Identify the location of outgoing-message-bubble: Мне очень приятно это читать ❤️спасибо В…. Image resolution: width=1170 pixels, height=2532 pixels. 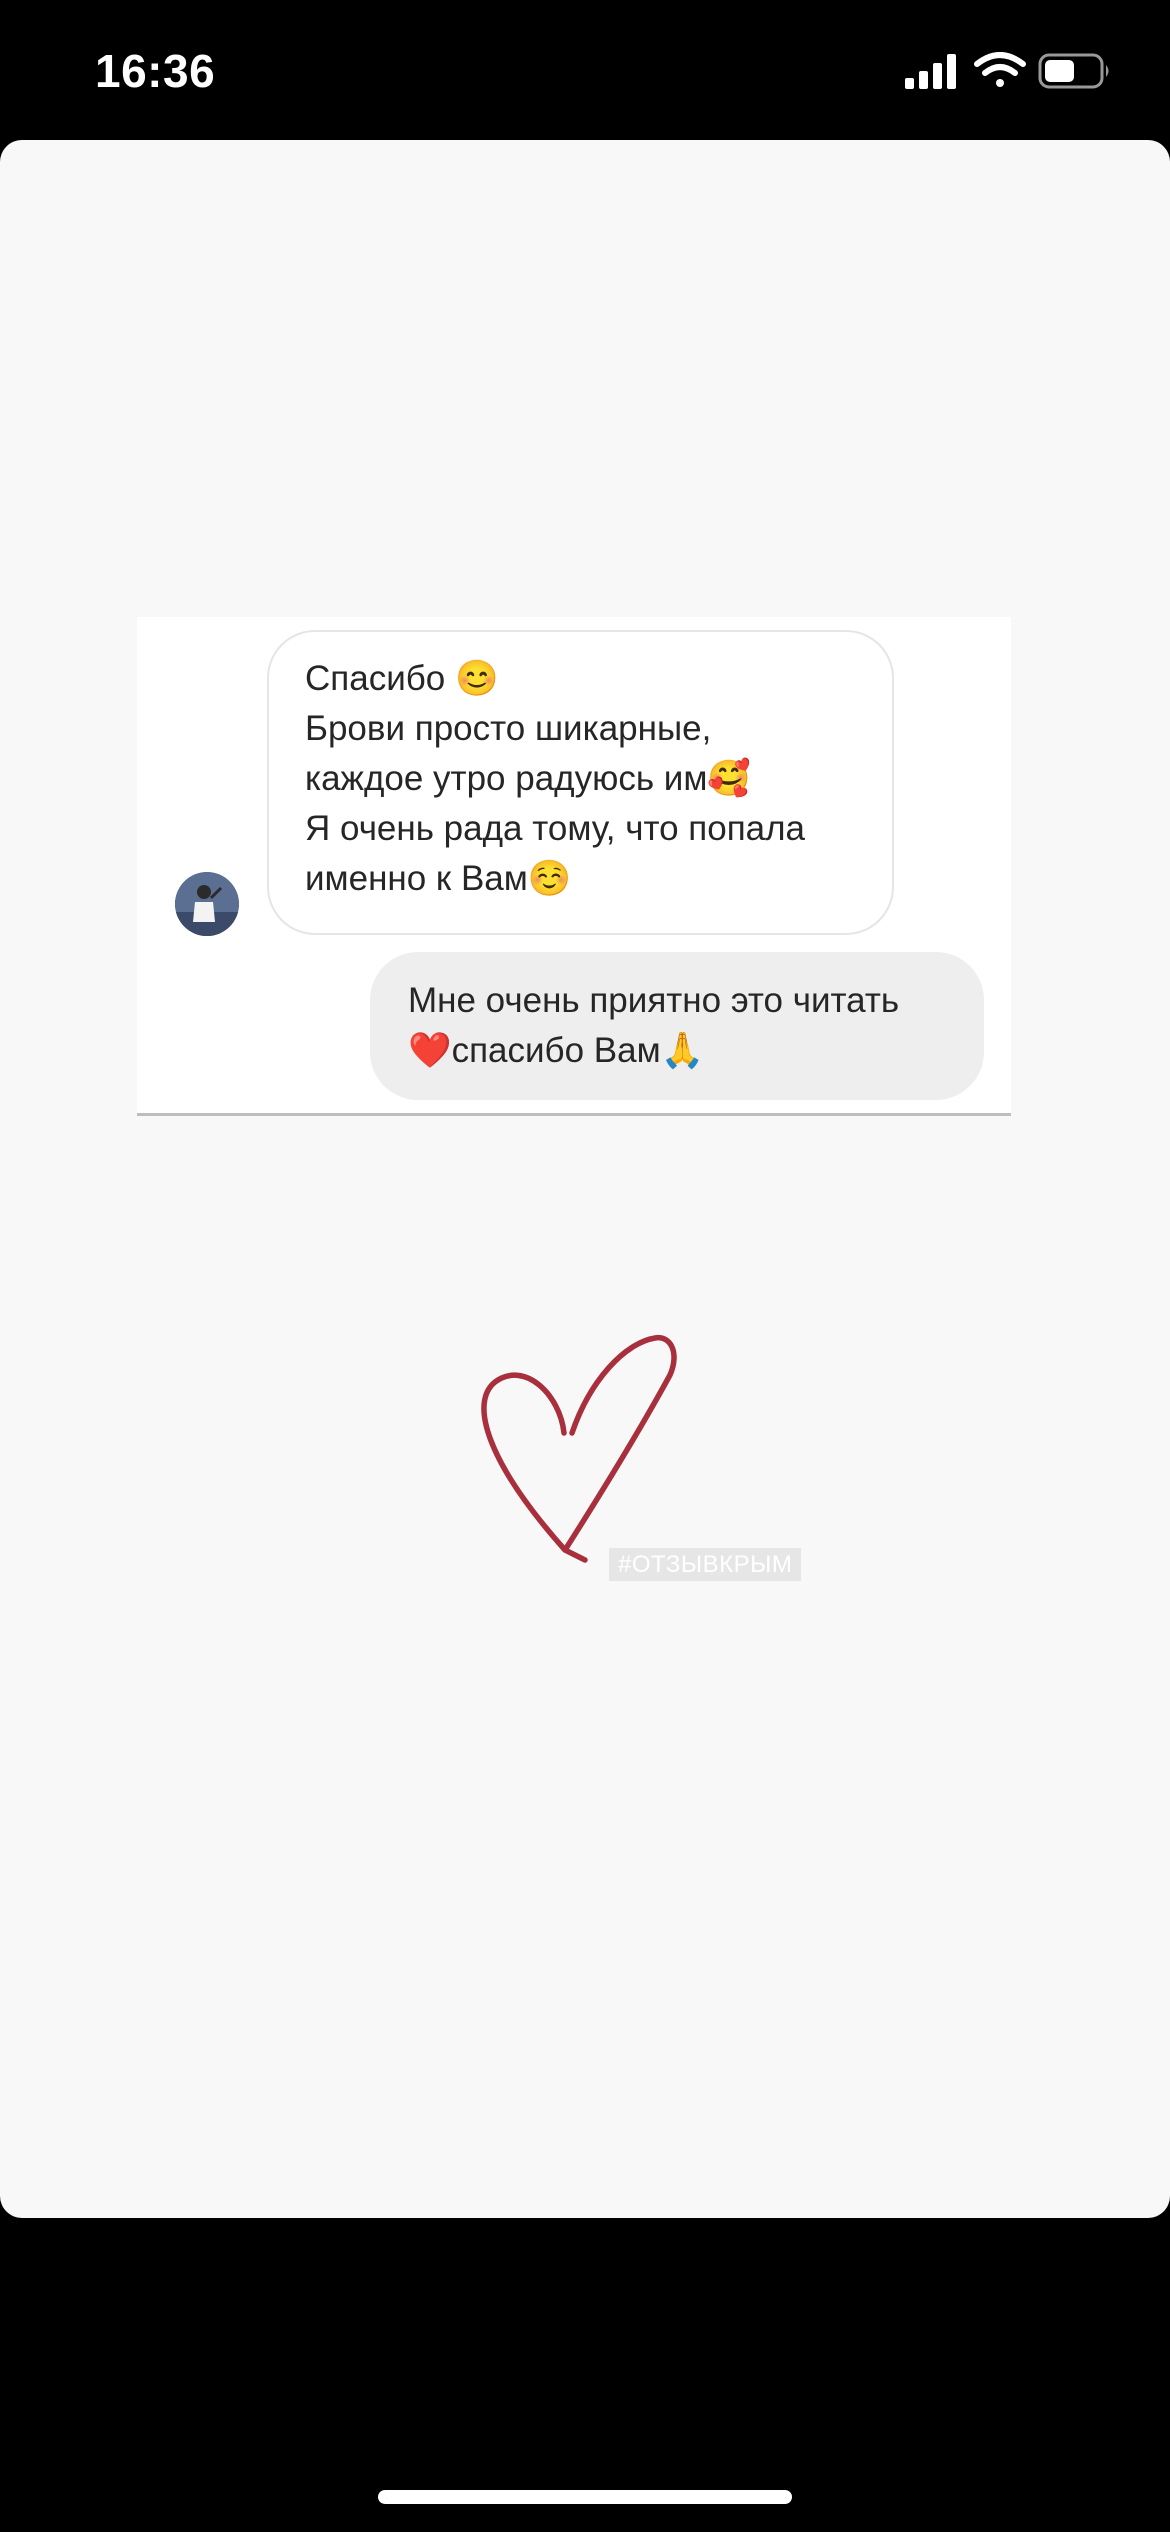
(677, 1026).